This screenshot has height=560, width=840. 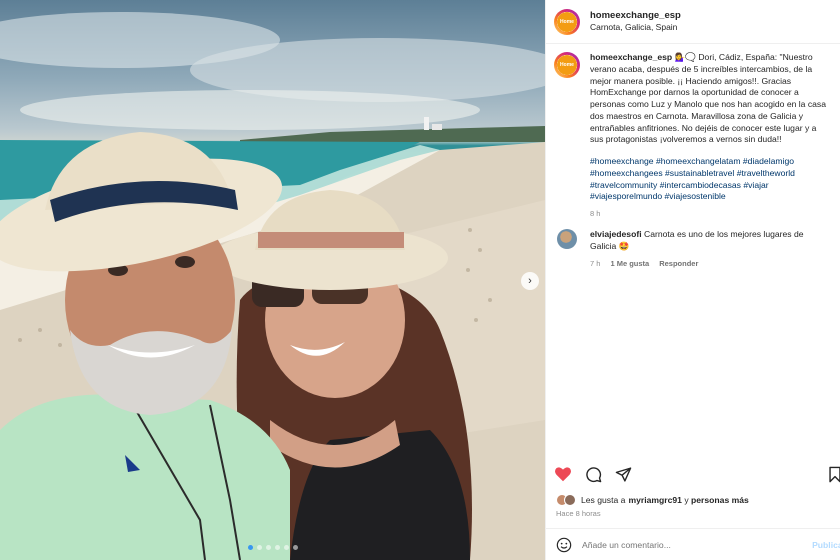 I want to click on liker-avatars, so click(x=566, y=500).